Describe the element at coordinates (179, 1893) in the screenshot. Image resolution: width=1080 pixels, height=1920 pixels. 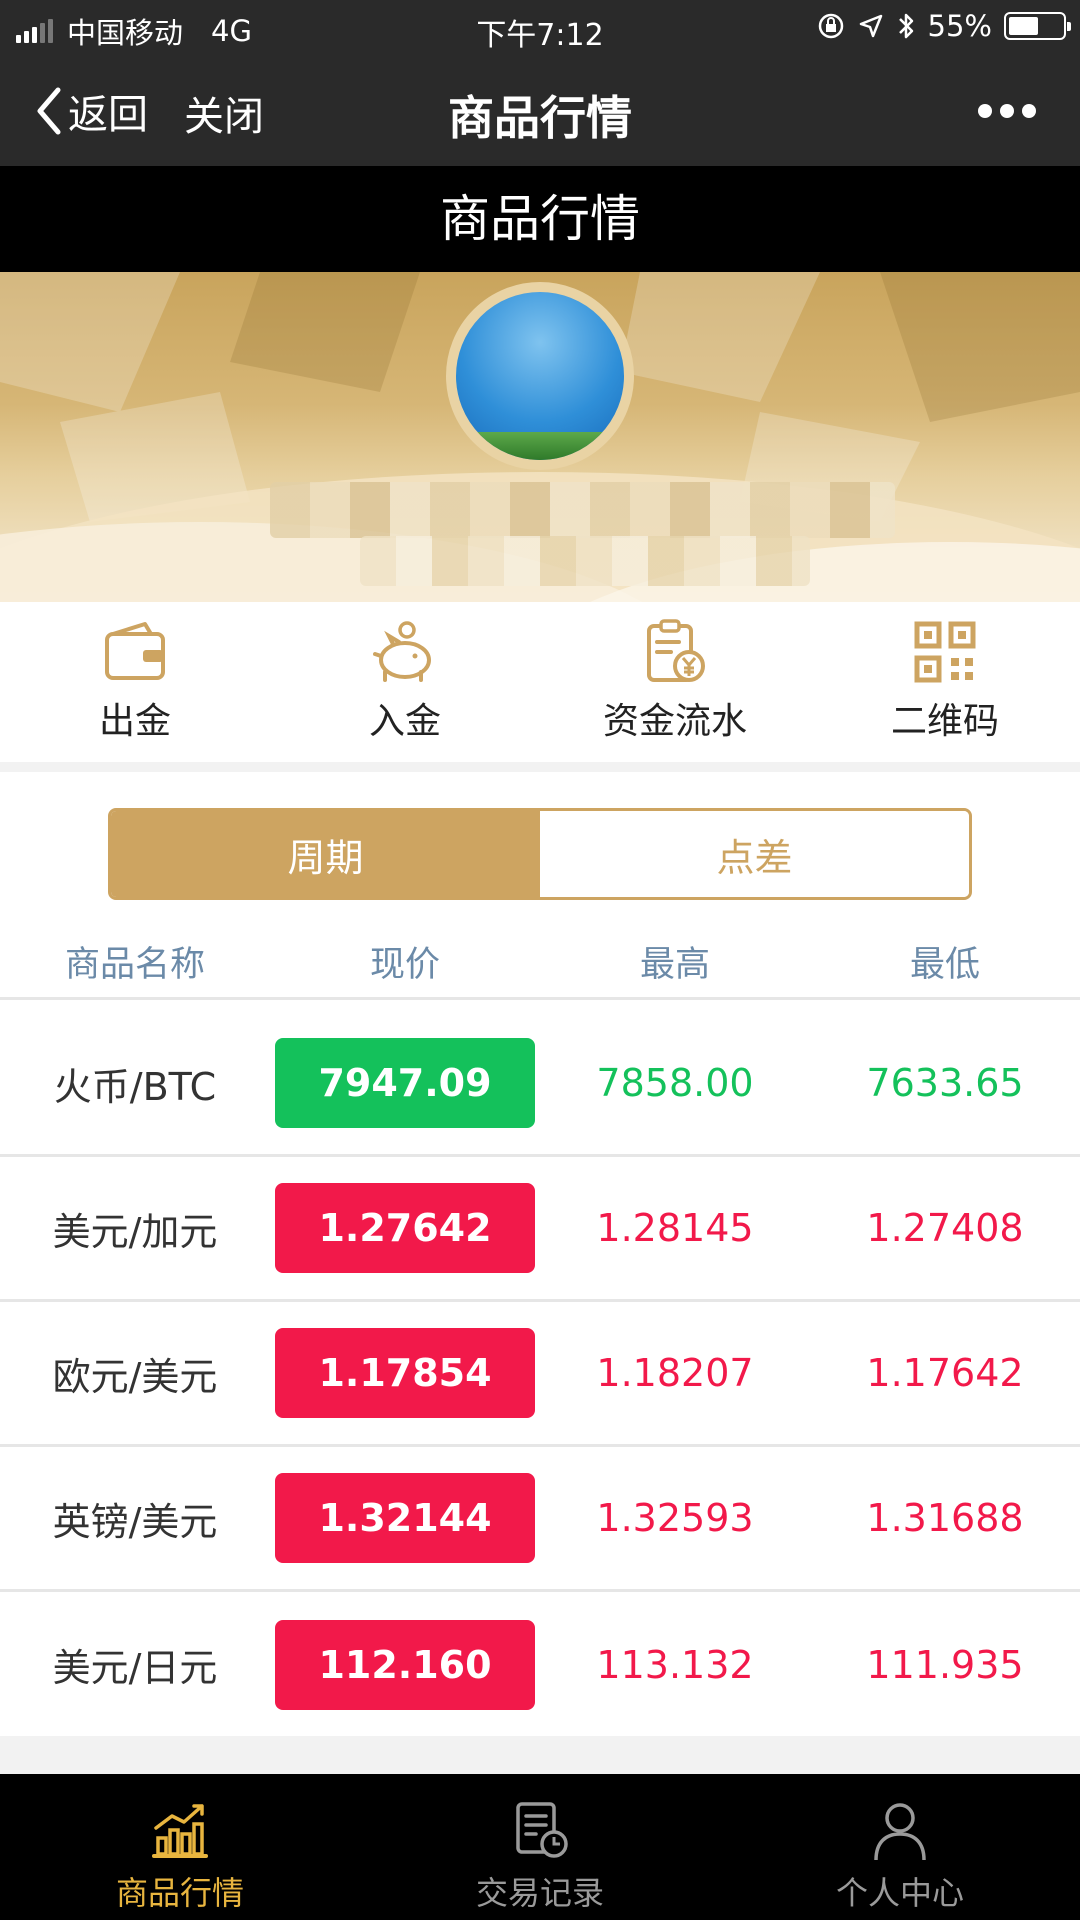
I see `tab-market-label: 商品行情` at that location.